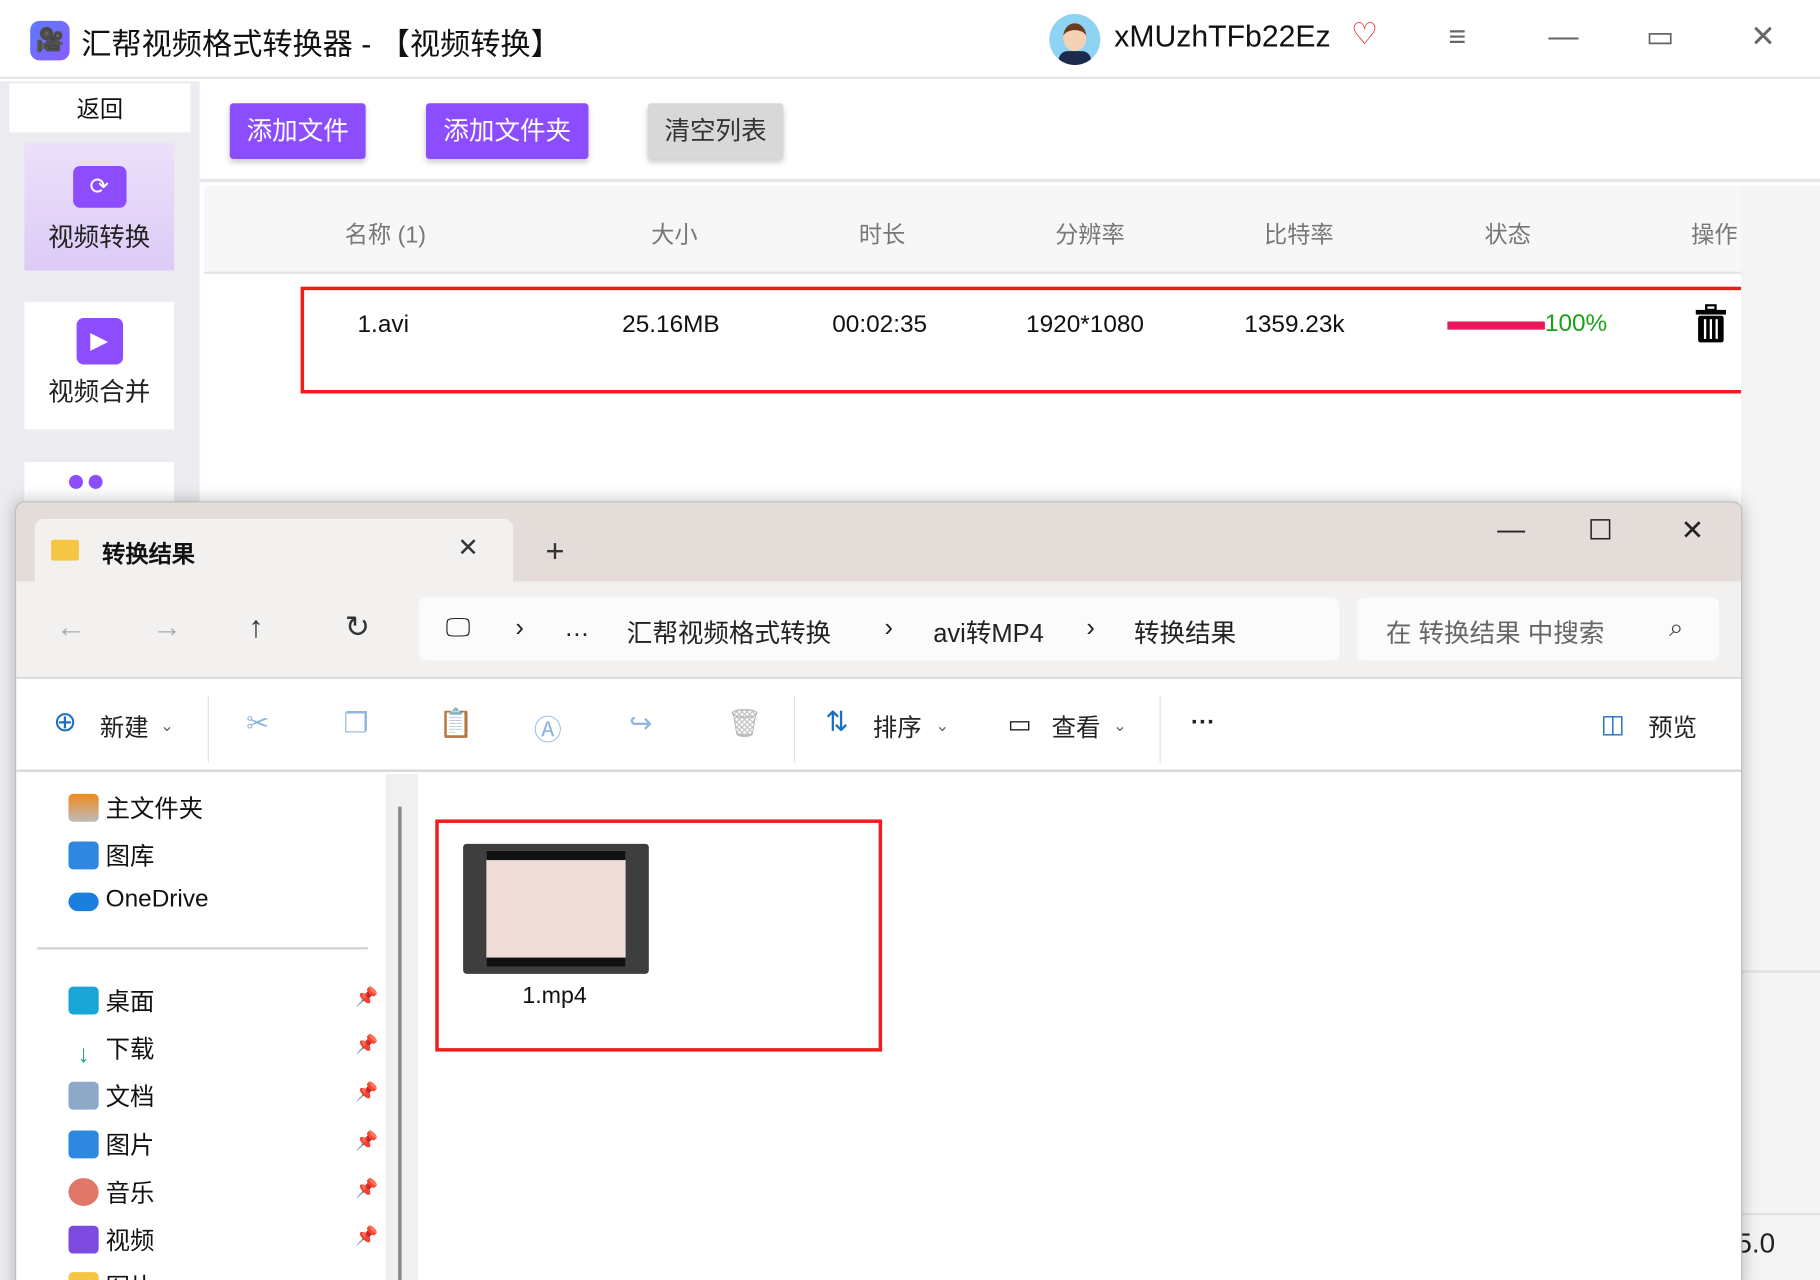  I want to click on paste-icon: 📋, so click(456, 724).